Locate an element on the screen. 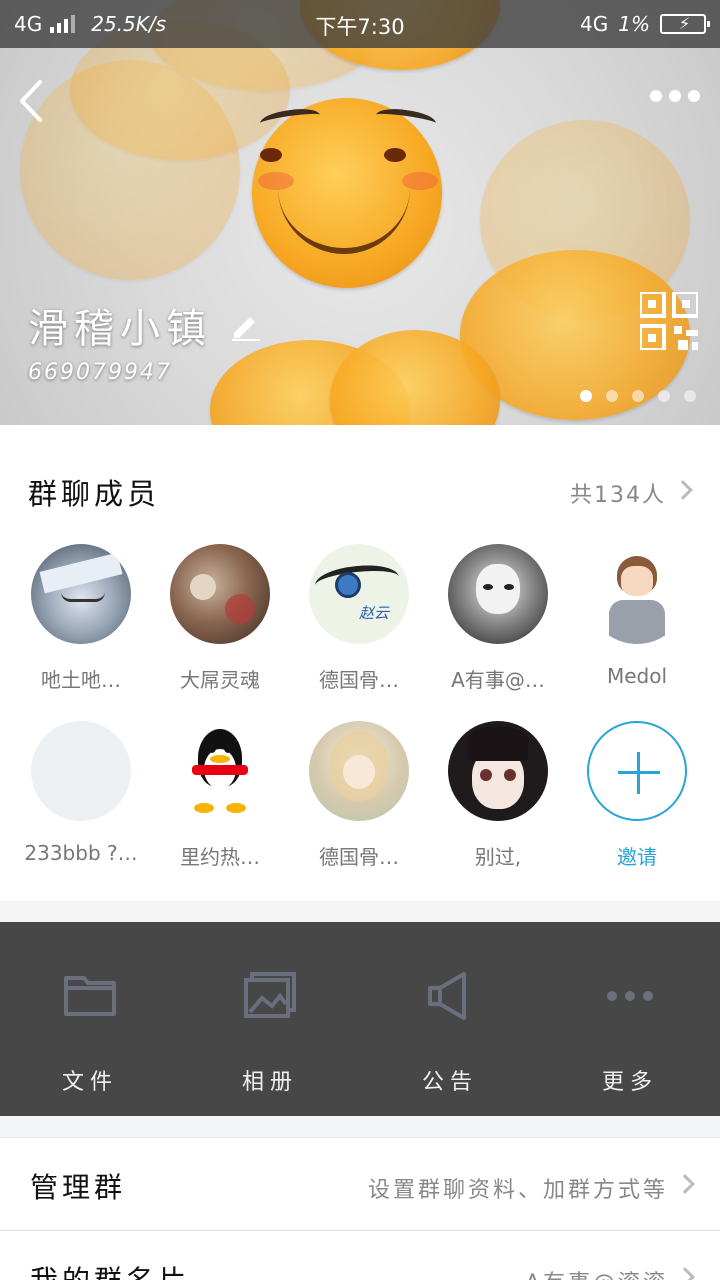 The width and height of the screenshot is (720, 1280). member-item: 大屌灵魂 is located at coordinates (220, 618).